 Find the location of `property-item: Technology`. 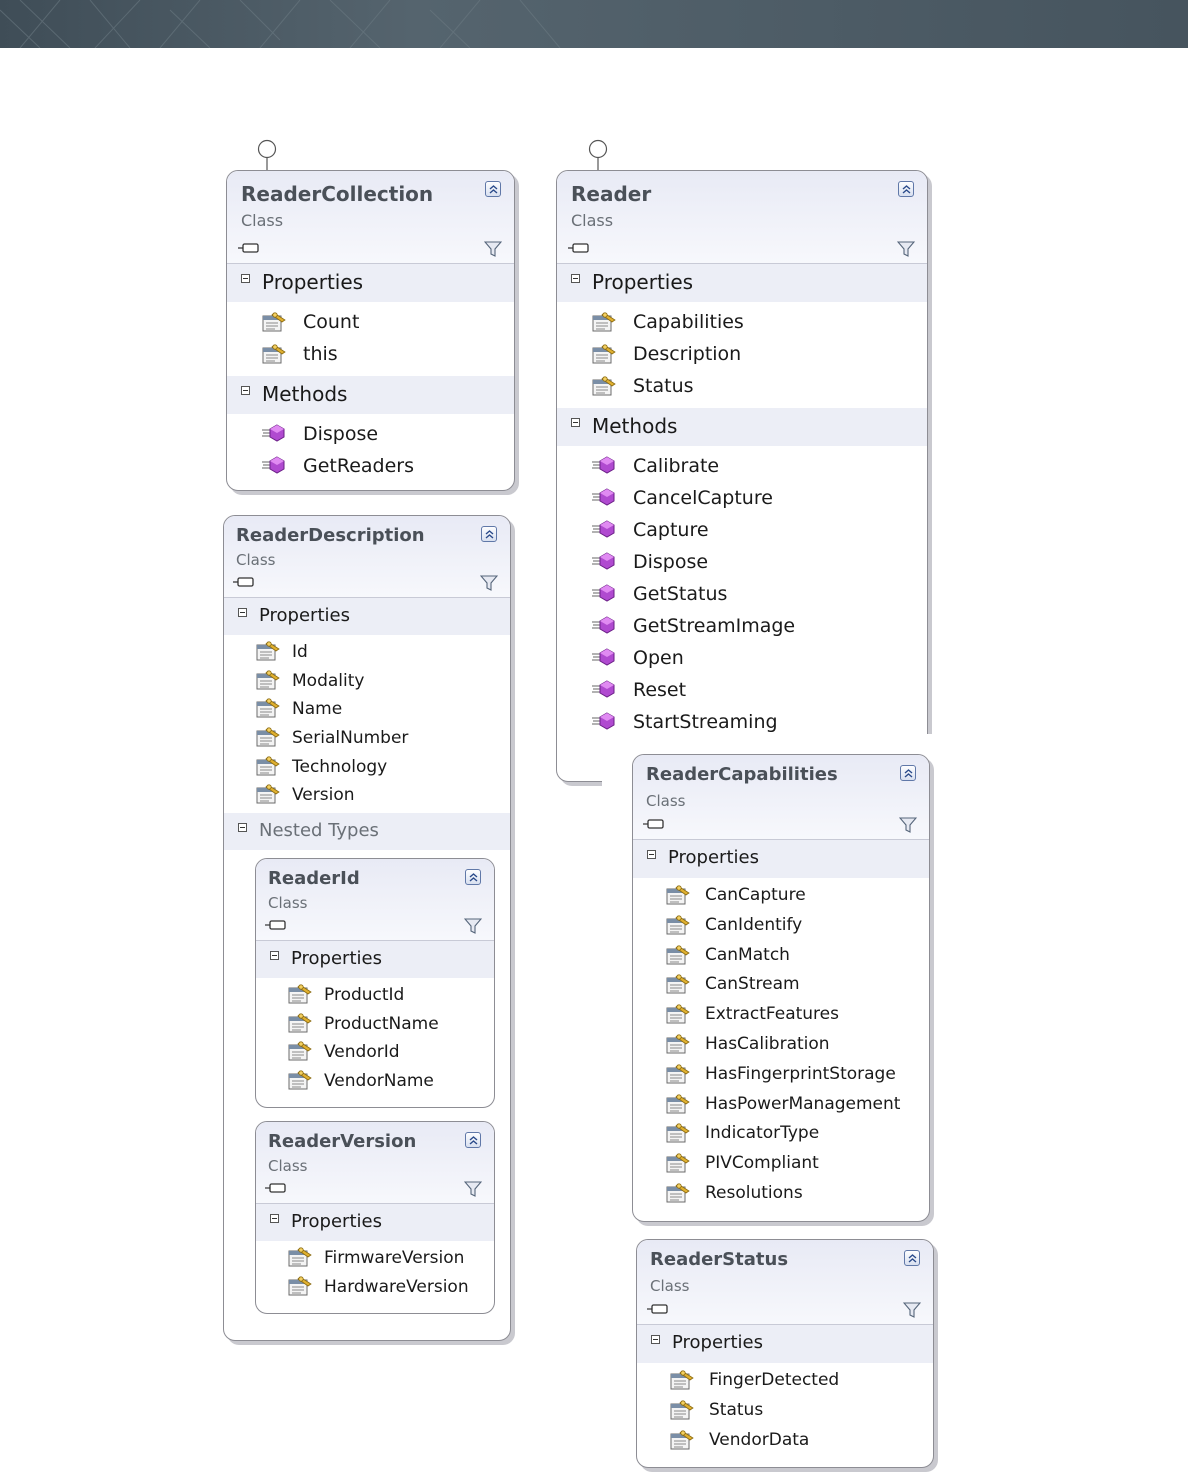

property-item: Technology is located at coordinates (367, 768).